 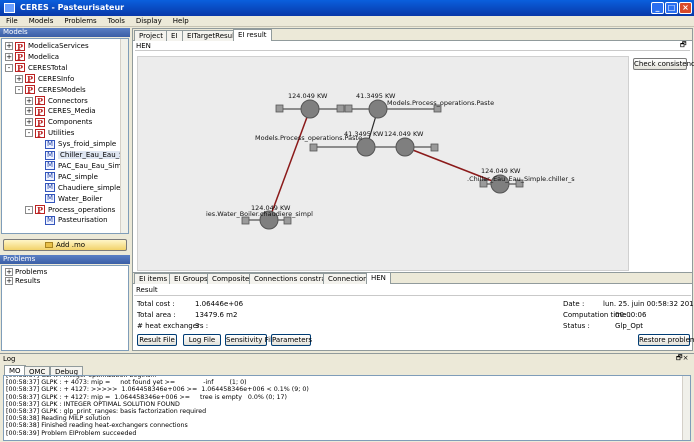 I want to click on tree-item: - P Process_operations, so click(x=70, y=210).